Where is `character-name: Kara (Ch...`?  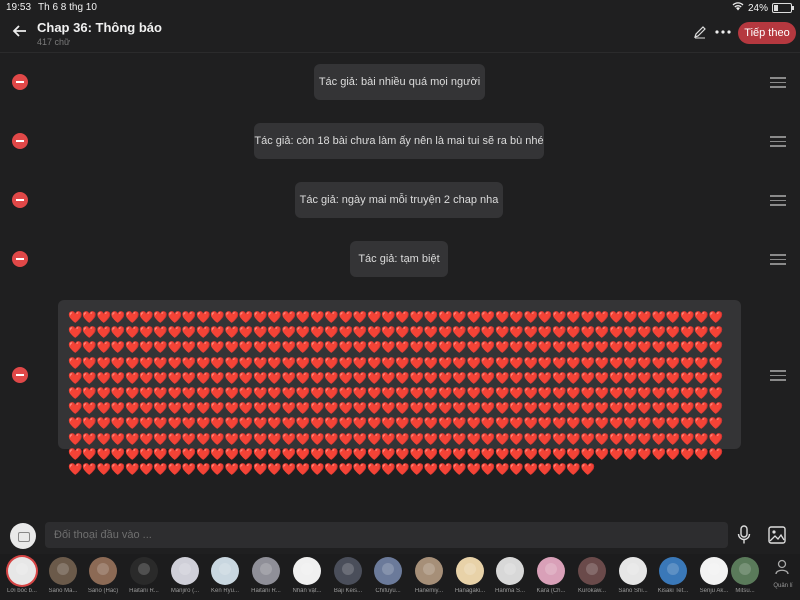
character-name: Kara (Ch... is located at coordinates (551, 591).